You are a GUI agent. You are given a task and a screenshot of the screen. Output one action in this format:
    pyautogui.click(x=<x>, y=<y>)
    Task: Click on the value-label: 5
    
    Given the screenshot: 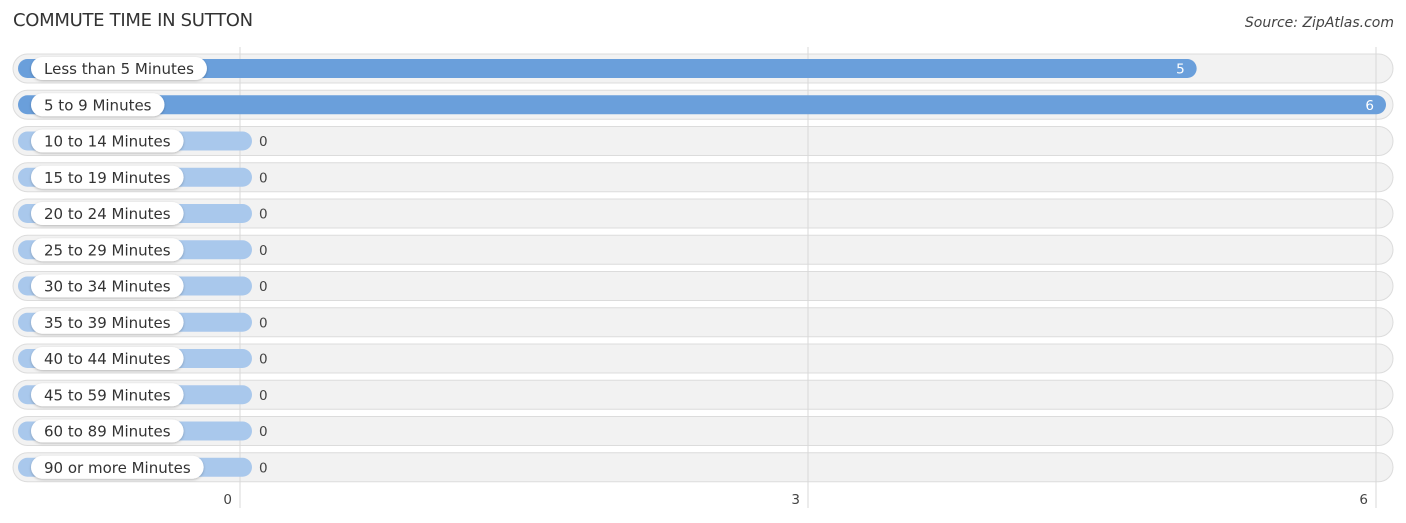 What is the action you would take?
    pyautogui.click(x=1180, y=70)
    